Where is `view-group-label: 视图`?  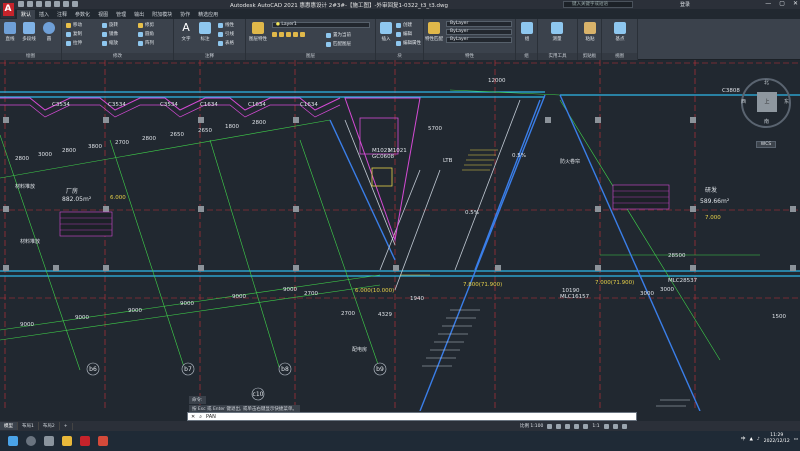 view-group-label: 视图 is located at coordinates (619, 56).